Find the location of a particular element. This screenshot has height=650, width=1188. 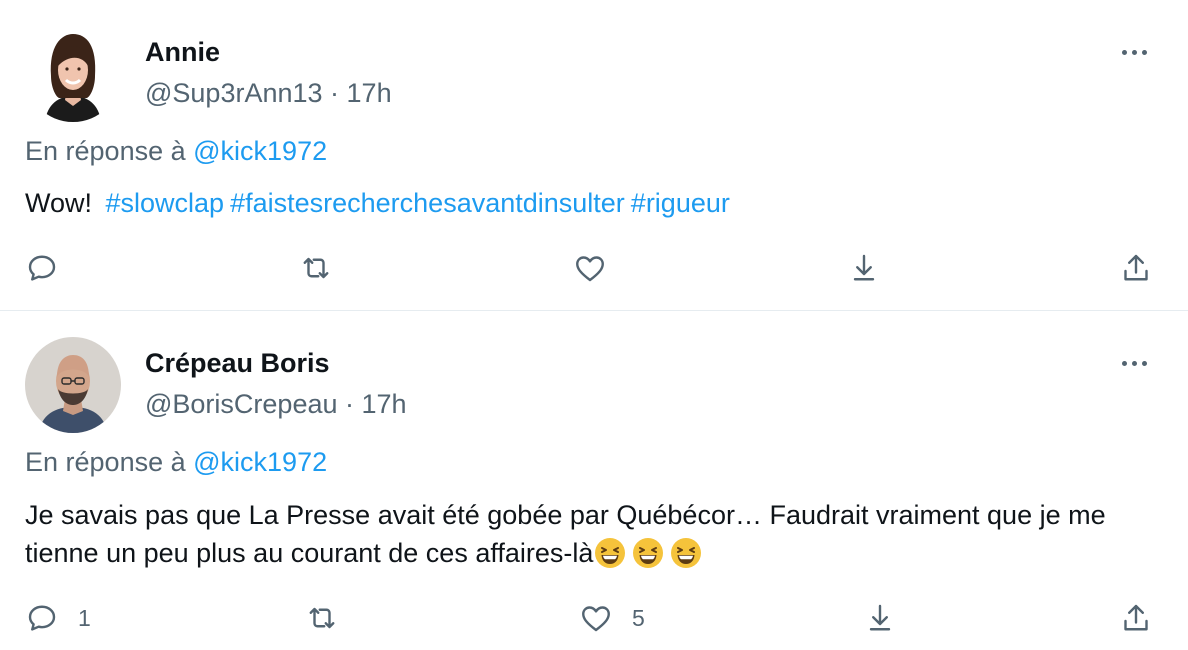

like-count: 5 is located at coordinates (638, 617).